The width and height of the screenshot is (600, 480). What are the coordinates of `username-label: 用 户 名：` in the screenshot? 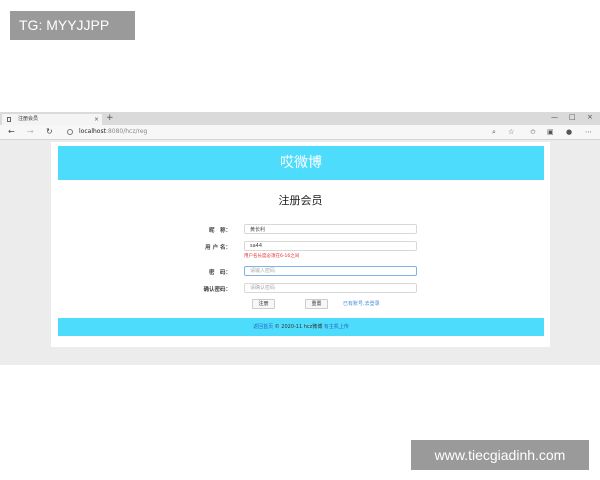 It's located at (218, 248).